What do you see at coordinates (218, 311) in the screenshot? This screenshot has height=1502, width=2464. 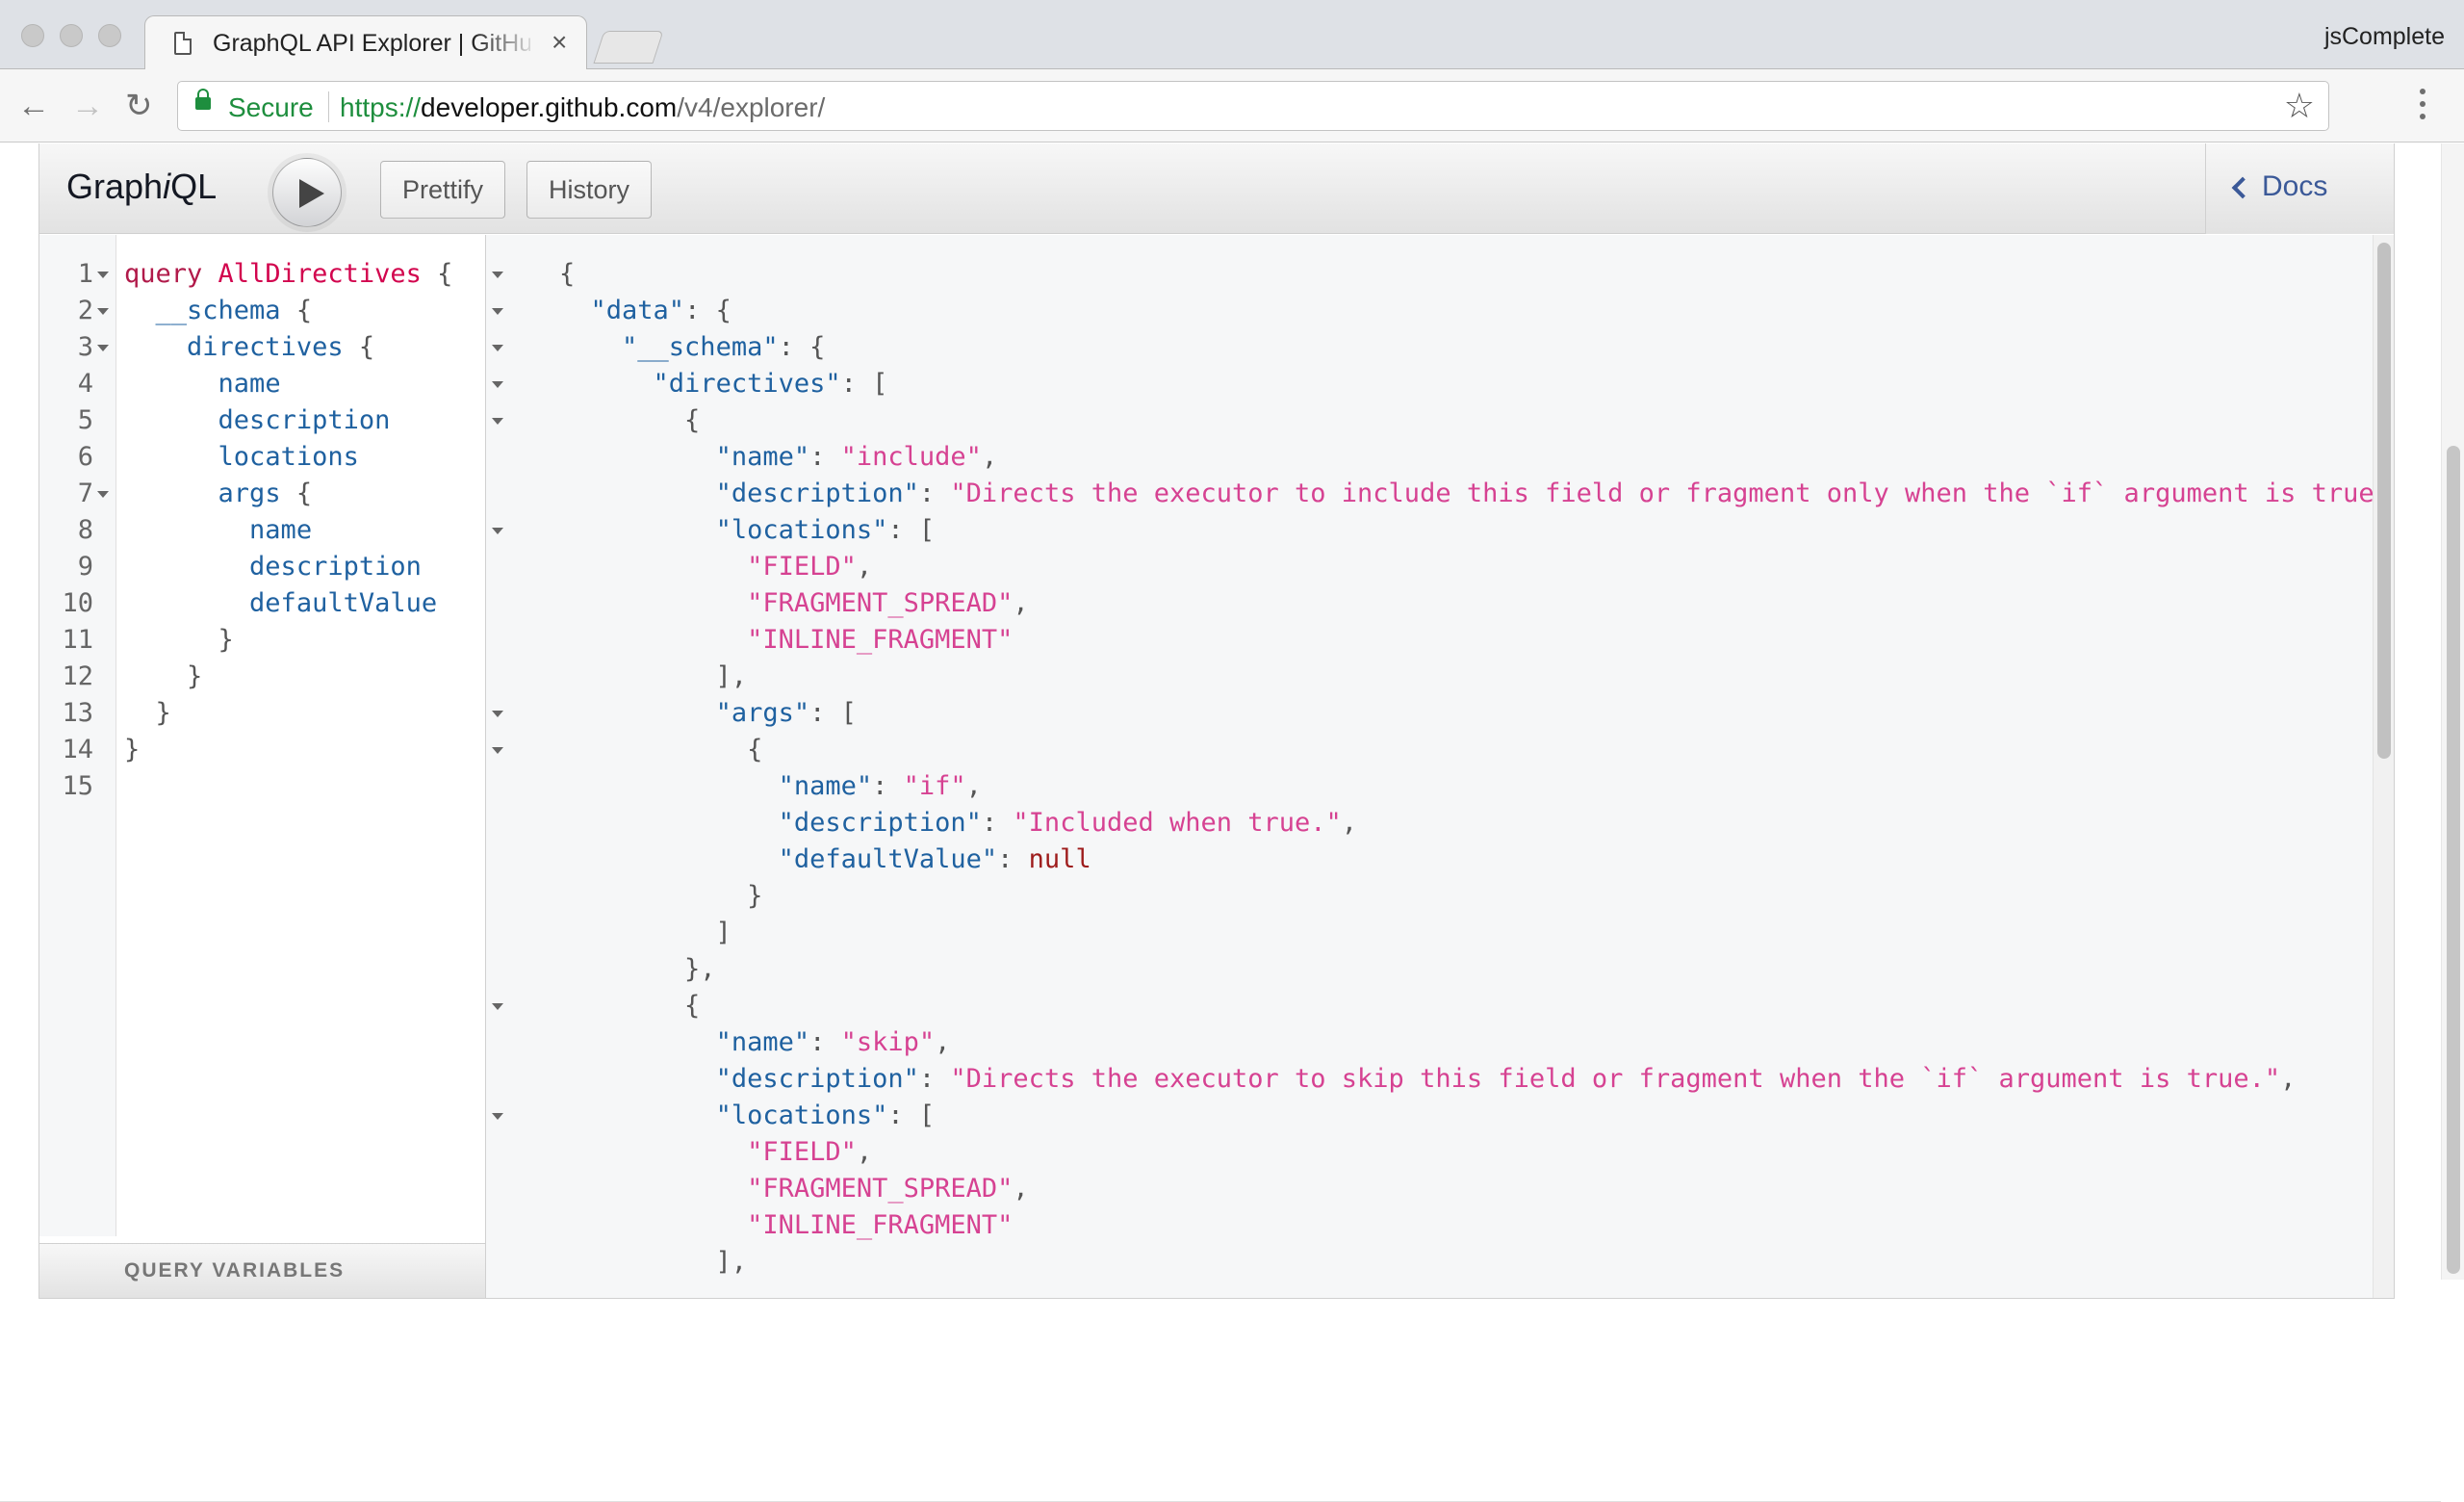 I see `query-code-line: __schema {` at bounding box center [218, 311].